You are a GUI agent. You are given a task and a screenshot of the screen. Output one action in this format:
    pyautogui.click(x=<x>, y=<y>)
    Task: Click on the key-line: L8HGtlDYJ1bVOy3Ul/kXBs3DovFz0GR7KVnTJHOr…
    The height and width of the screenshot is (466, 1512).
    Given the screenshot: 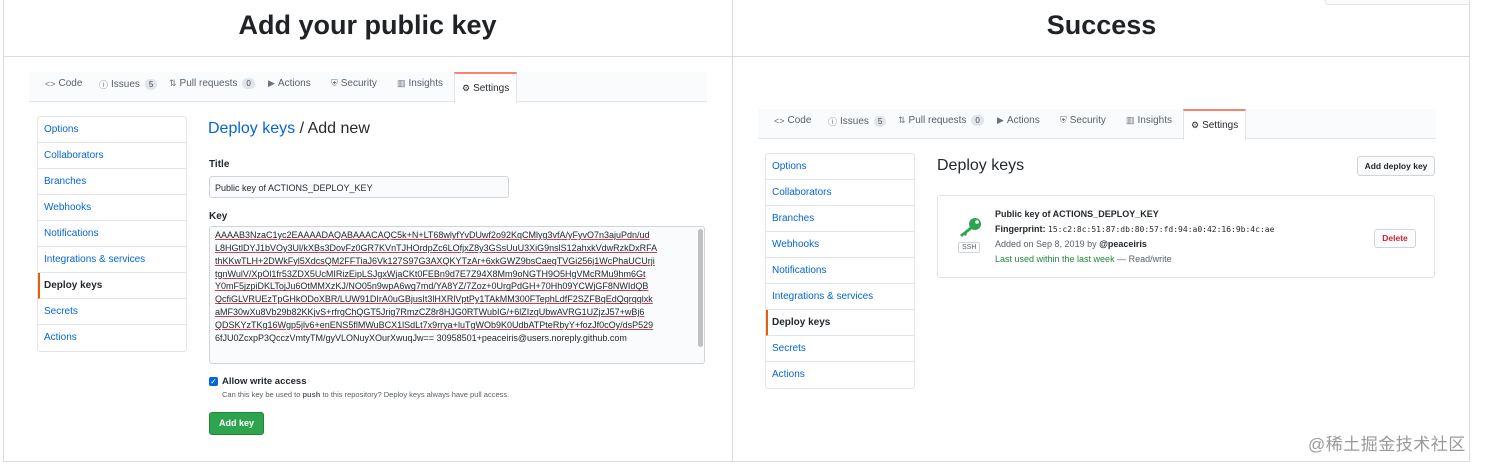 What is the action you would take?
    pyautogui.click(x=436, y=247)
    